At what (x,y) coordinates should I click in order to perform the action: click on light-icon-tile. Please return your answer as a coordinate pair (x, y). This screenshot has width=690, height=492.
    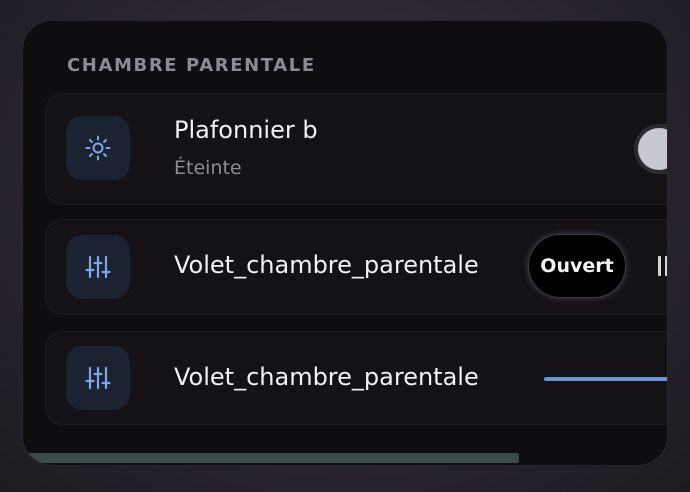
    Looking at the image, I should click on (98, 148).